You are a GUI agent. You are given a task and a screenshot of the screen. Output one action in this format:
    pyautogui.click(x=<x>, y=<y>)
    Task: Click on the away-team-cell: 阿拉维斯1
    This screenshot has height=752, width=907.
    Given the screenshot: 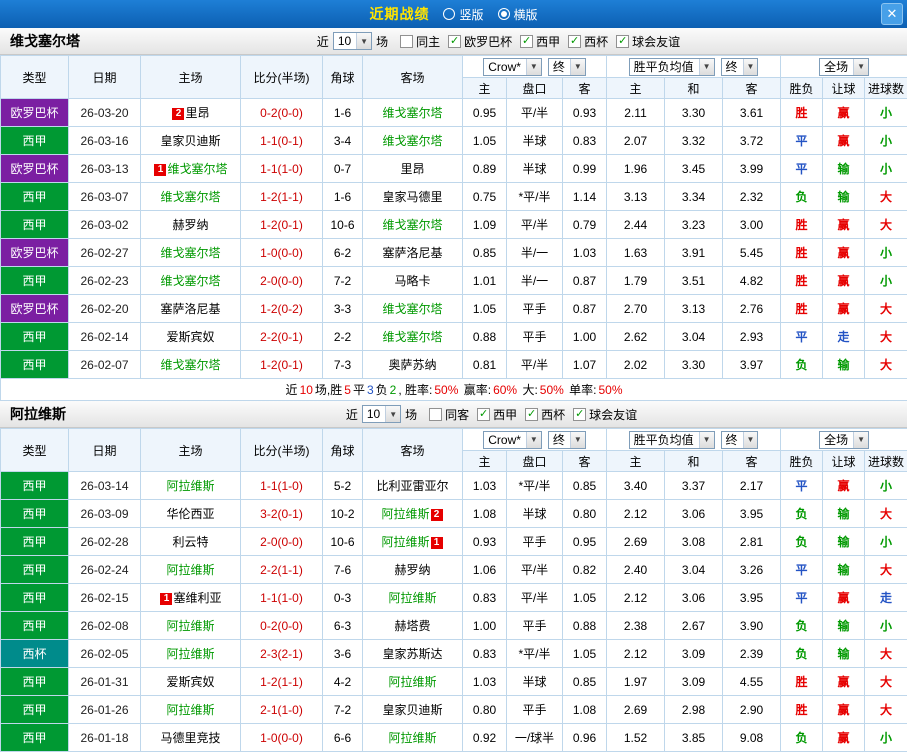 What is the action you would take?
    pyautogui.click(x=413, y=542)
    